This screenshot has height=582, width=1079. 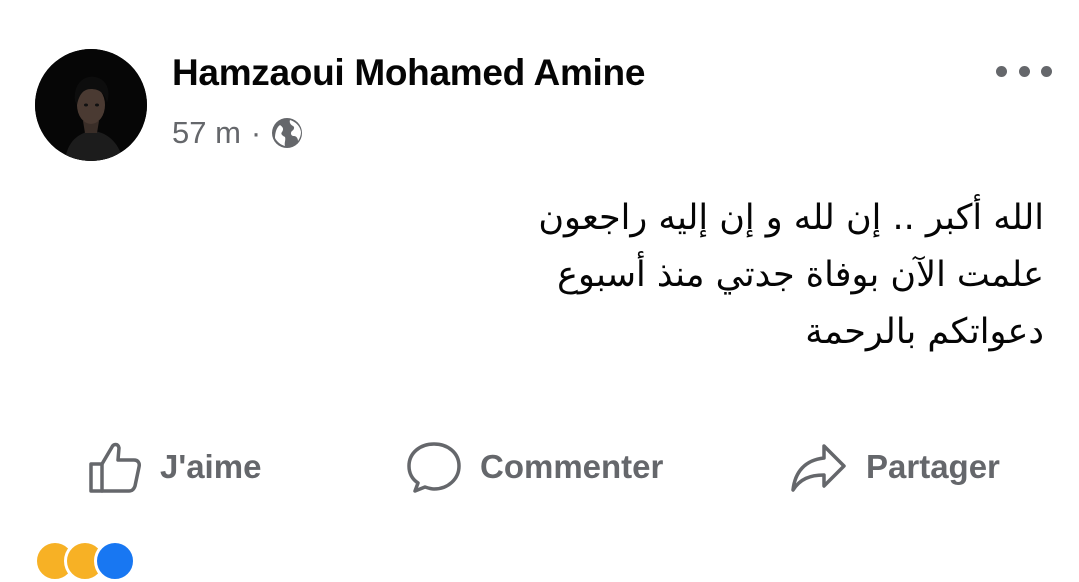 I want to click on post-time: 57 m, so click(x=206, y=133).